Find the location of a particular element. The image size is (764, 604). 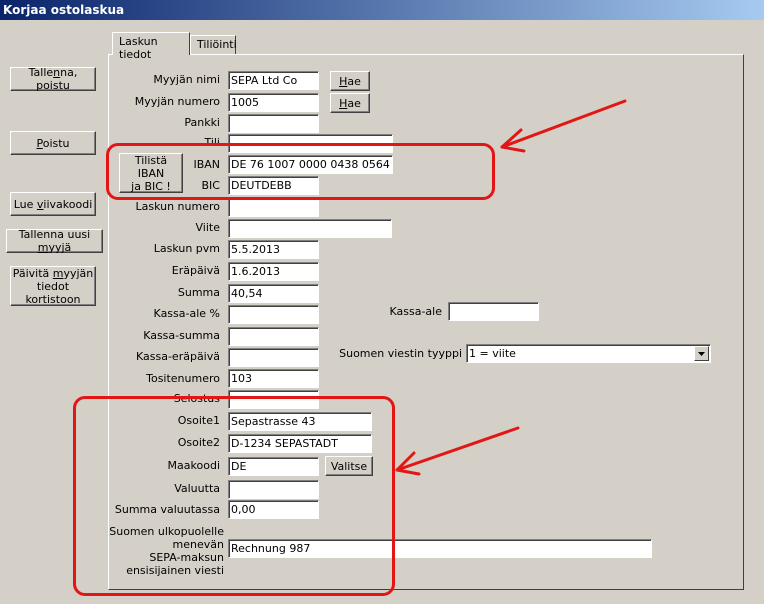

annotation-arrow-iban is located at coordinates (563, 124).